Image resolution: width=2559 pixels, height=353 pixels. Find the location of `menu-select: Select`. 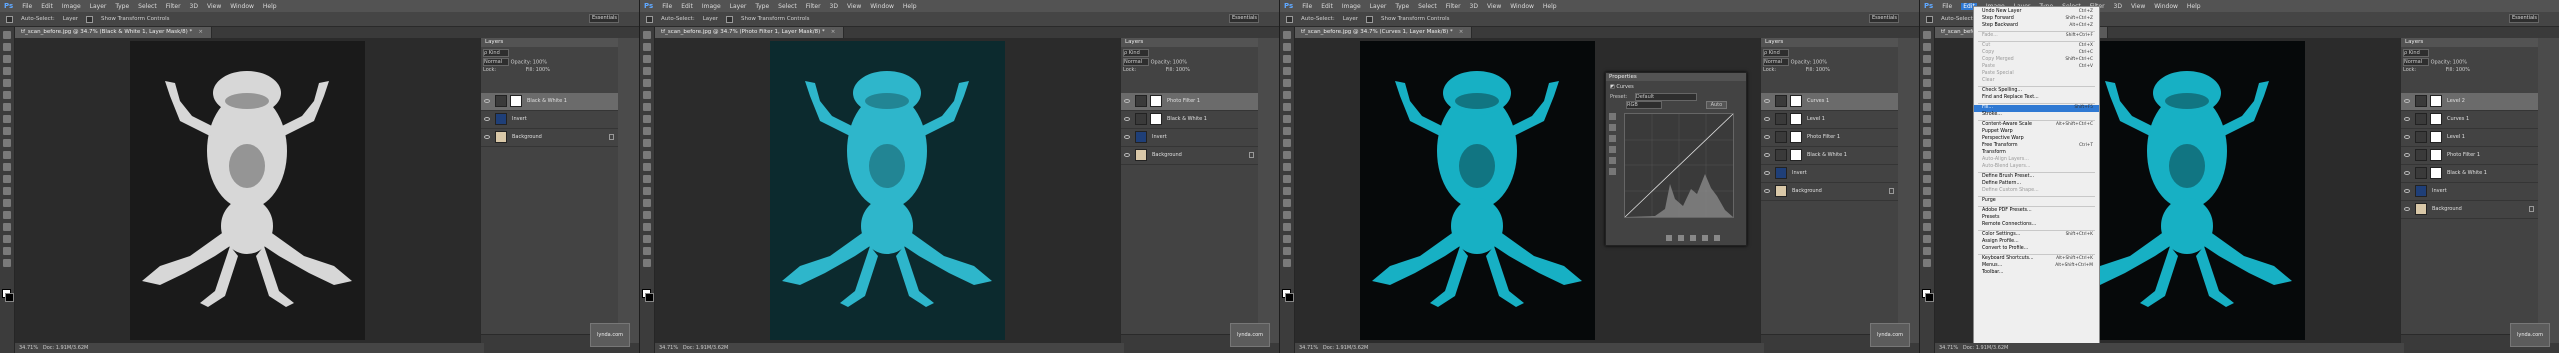

menu-select: Select is located at coordinates (147, 6).